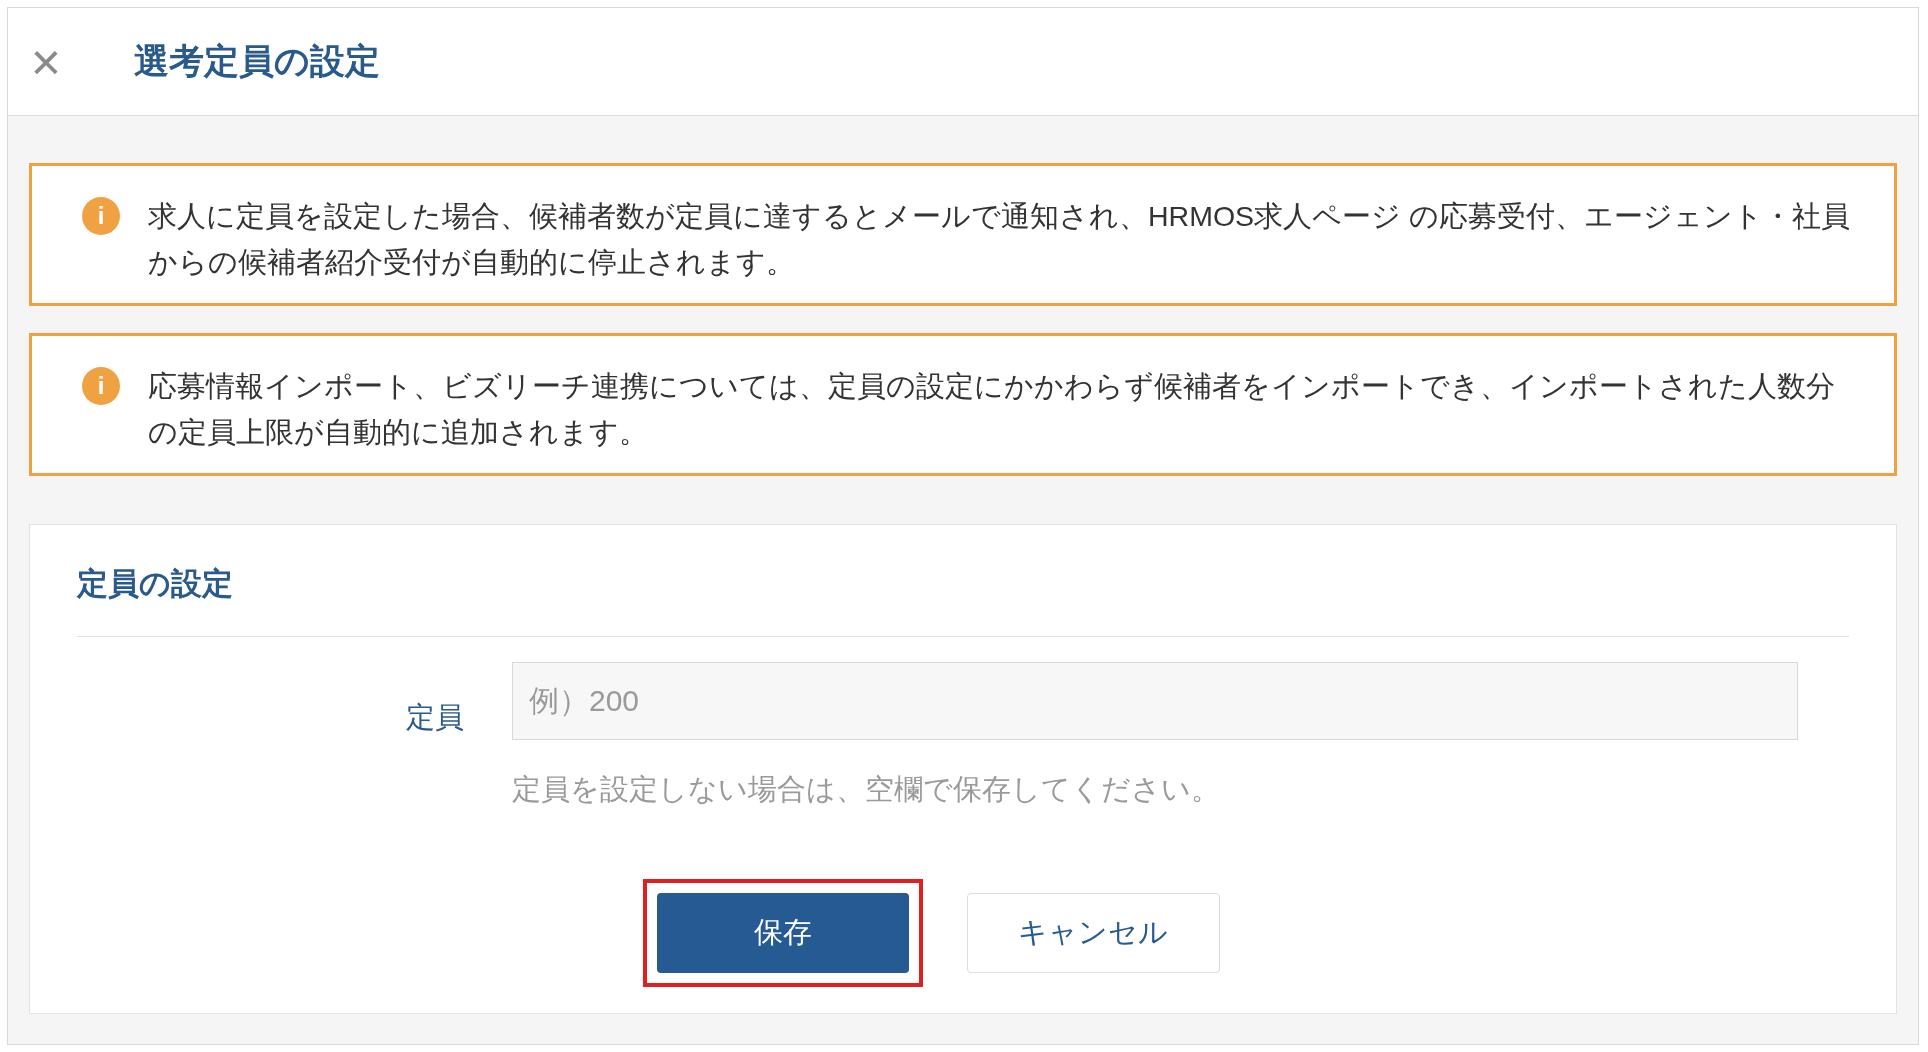 This screenshot has height=1052, width=1928. Describe the element at coordinates (992, 409) in the screenshot. I see `notice-text: 応募情報インポート、ビズリーチ連携については、定員の設定にかかわらず候補者をインポートでき、インポートされた人数分の定員上限が自動的に追加されます。` at that location.